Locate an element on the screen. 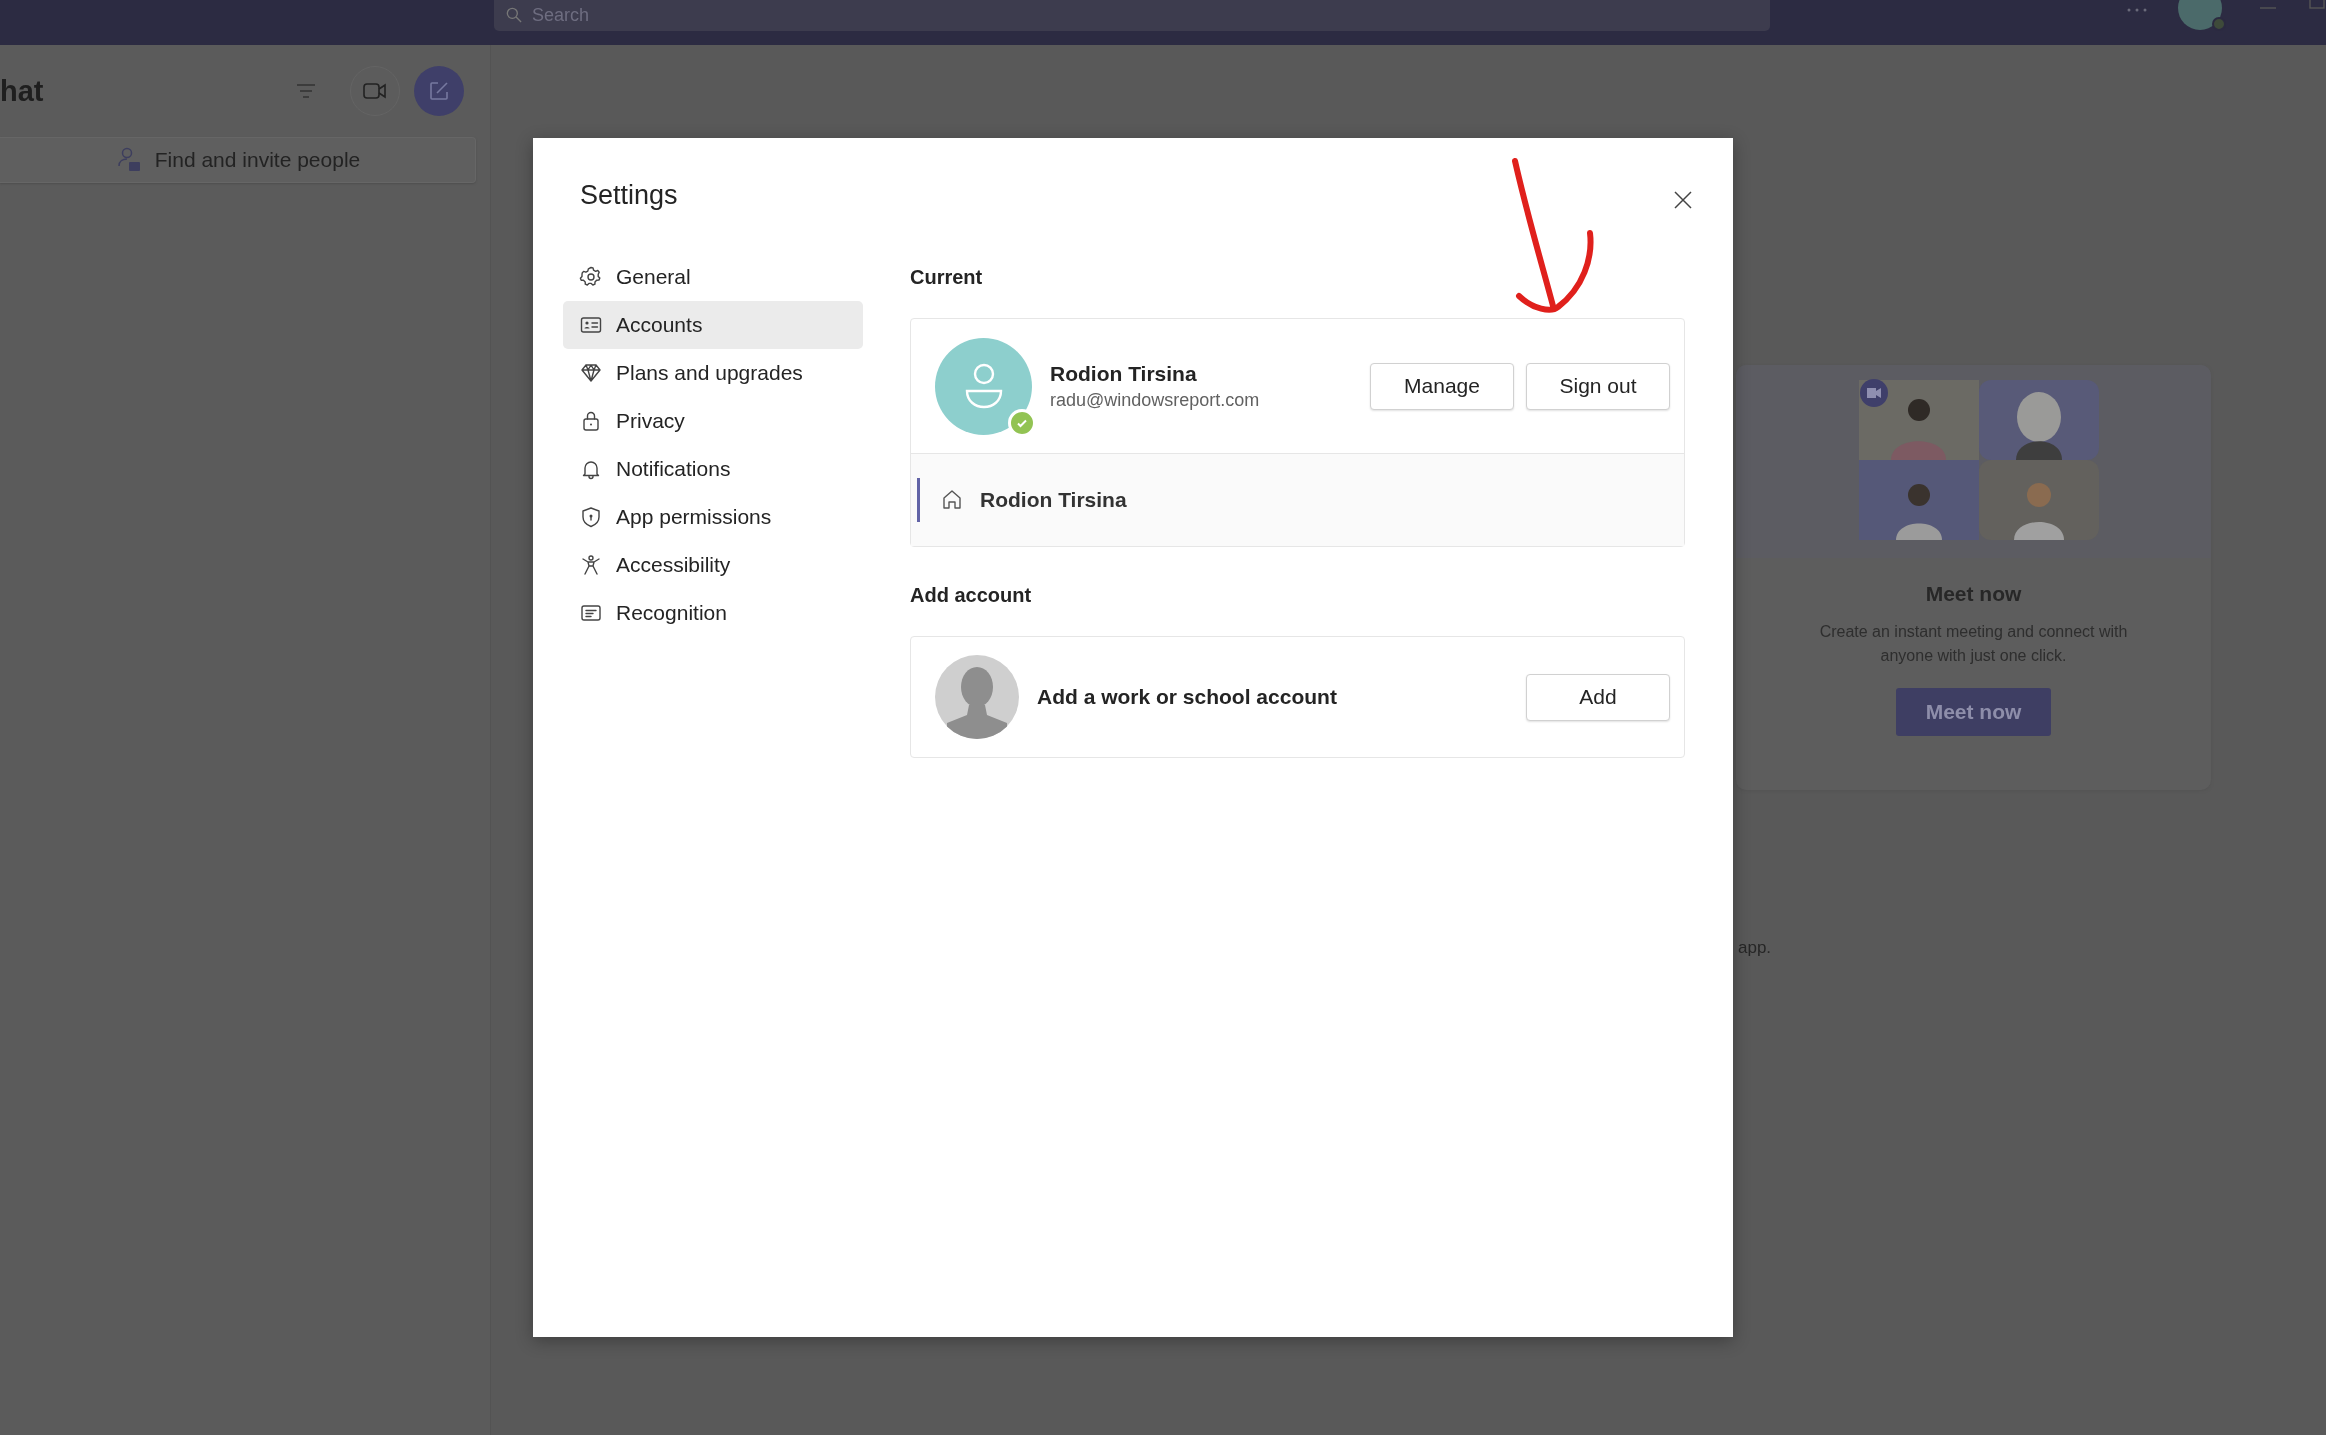  add-button: Add is located at coordinates (1598, 697).